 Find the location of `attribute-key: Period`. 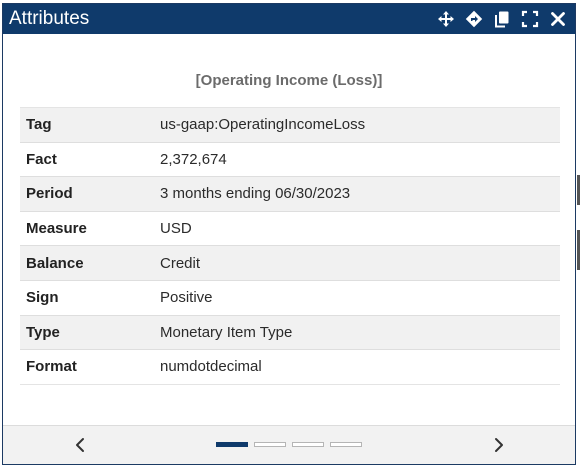

attribute-key: Period is located at coordinates (87, 194).